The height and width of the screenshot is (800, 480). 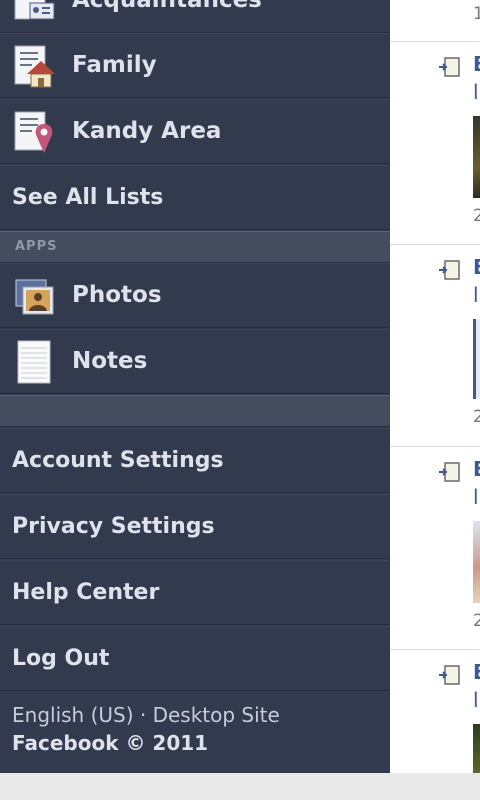 What do you see at coordinates (73, 715) in the screenshot?
I see `language-link: English (US)` at bounding box center [73, 715].